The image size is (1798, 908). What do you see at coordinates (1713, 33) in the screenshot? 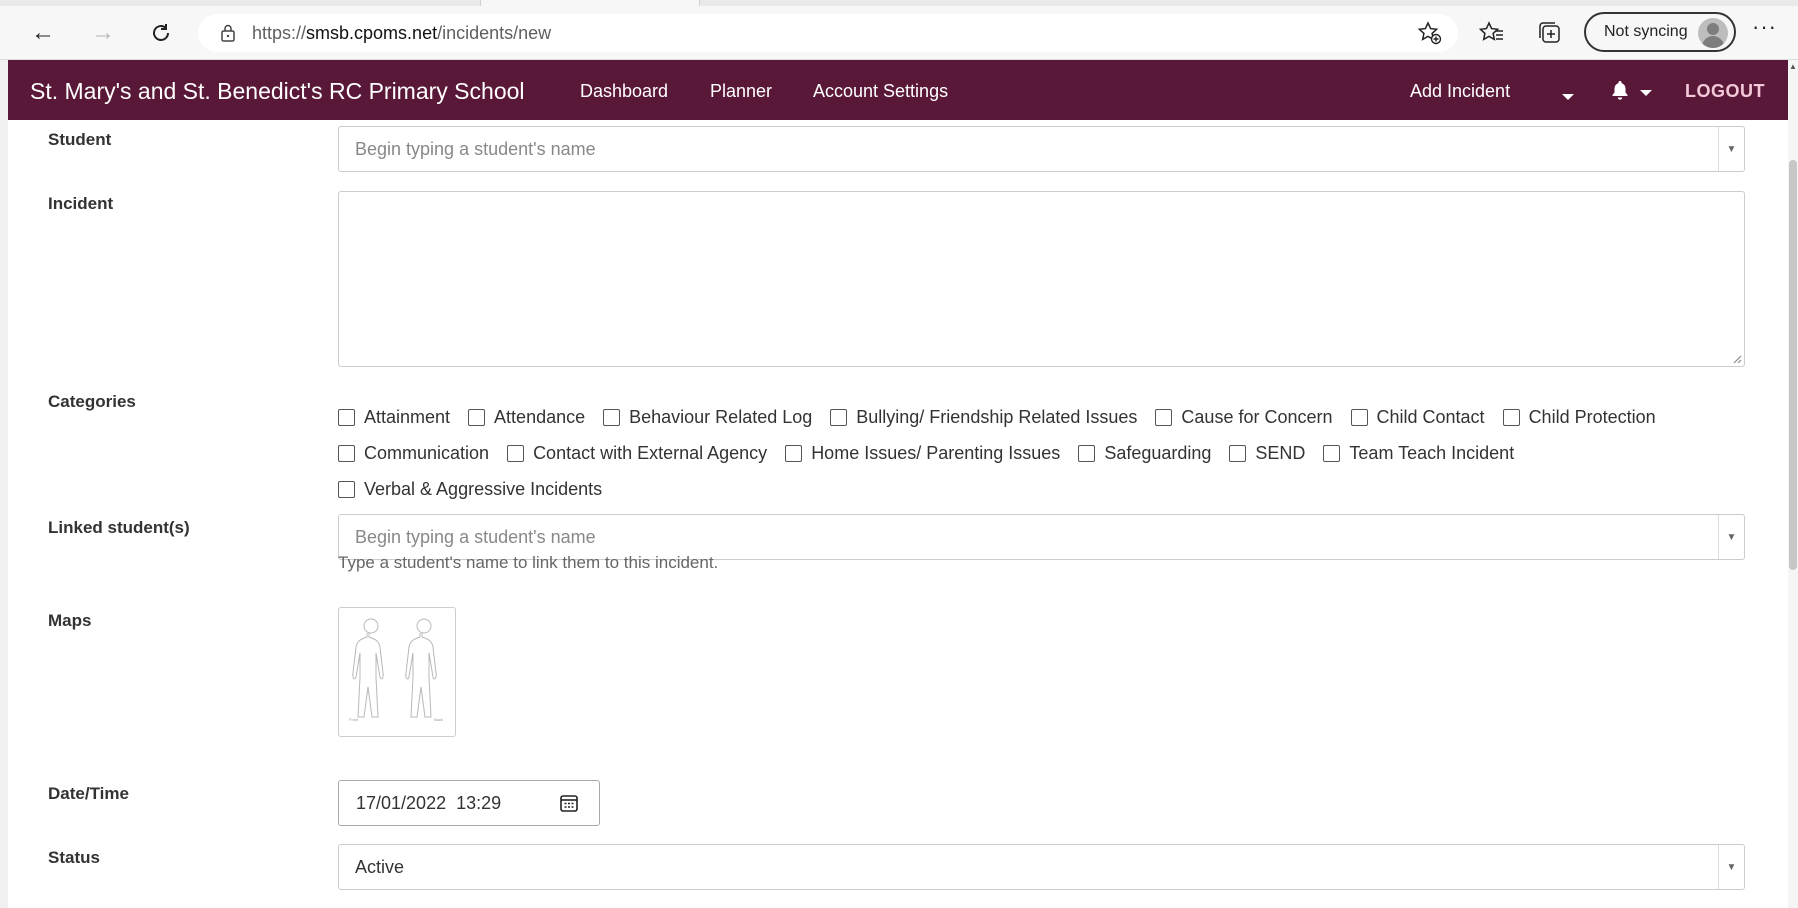
I see `profile-avatar-icon` at bounding box center [1713, 33].